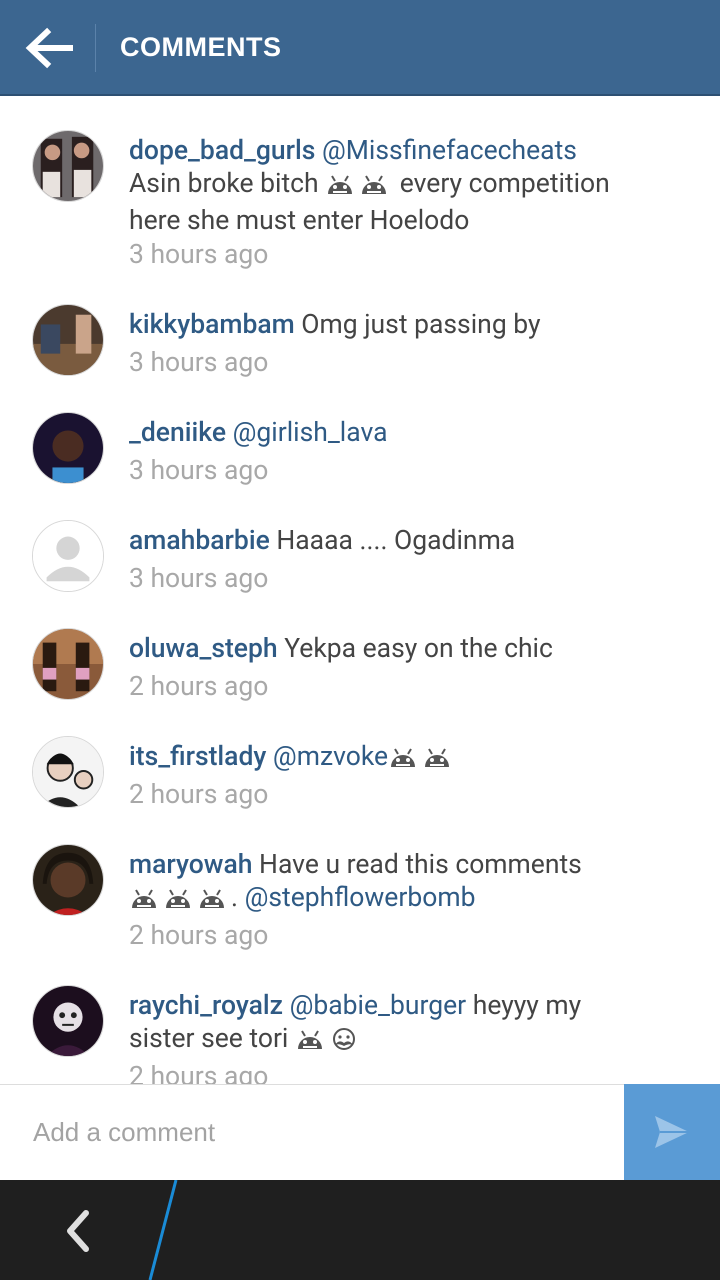 The height and width of the screenshot is (1280, 720). Describe the element at coordinates (238, 897) in the screenshot. I see `comment-body: .` at that location.